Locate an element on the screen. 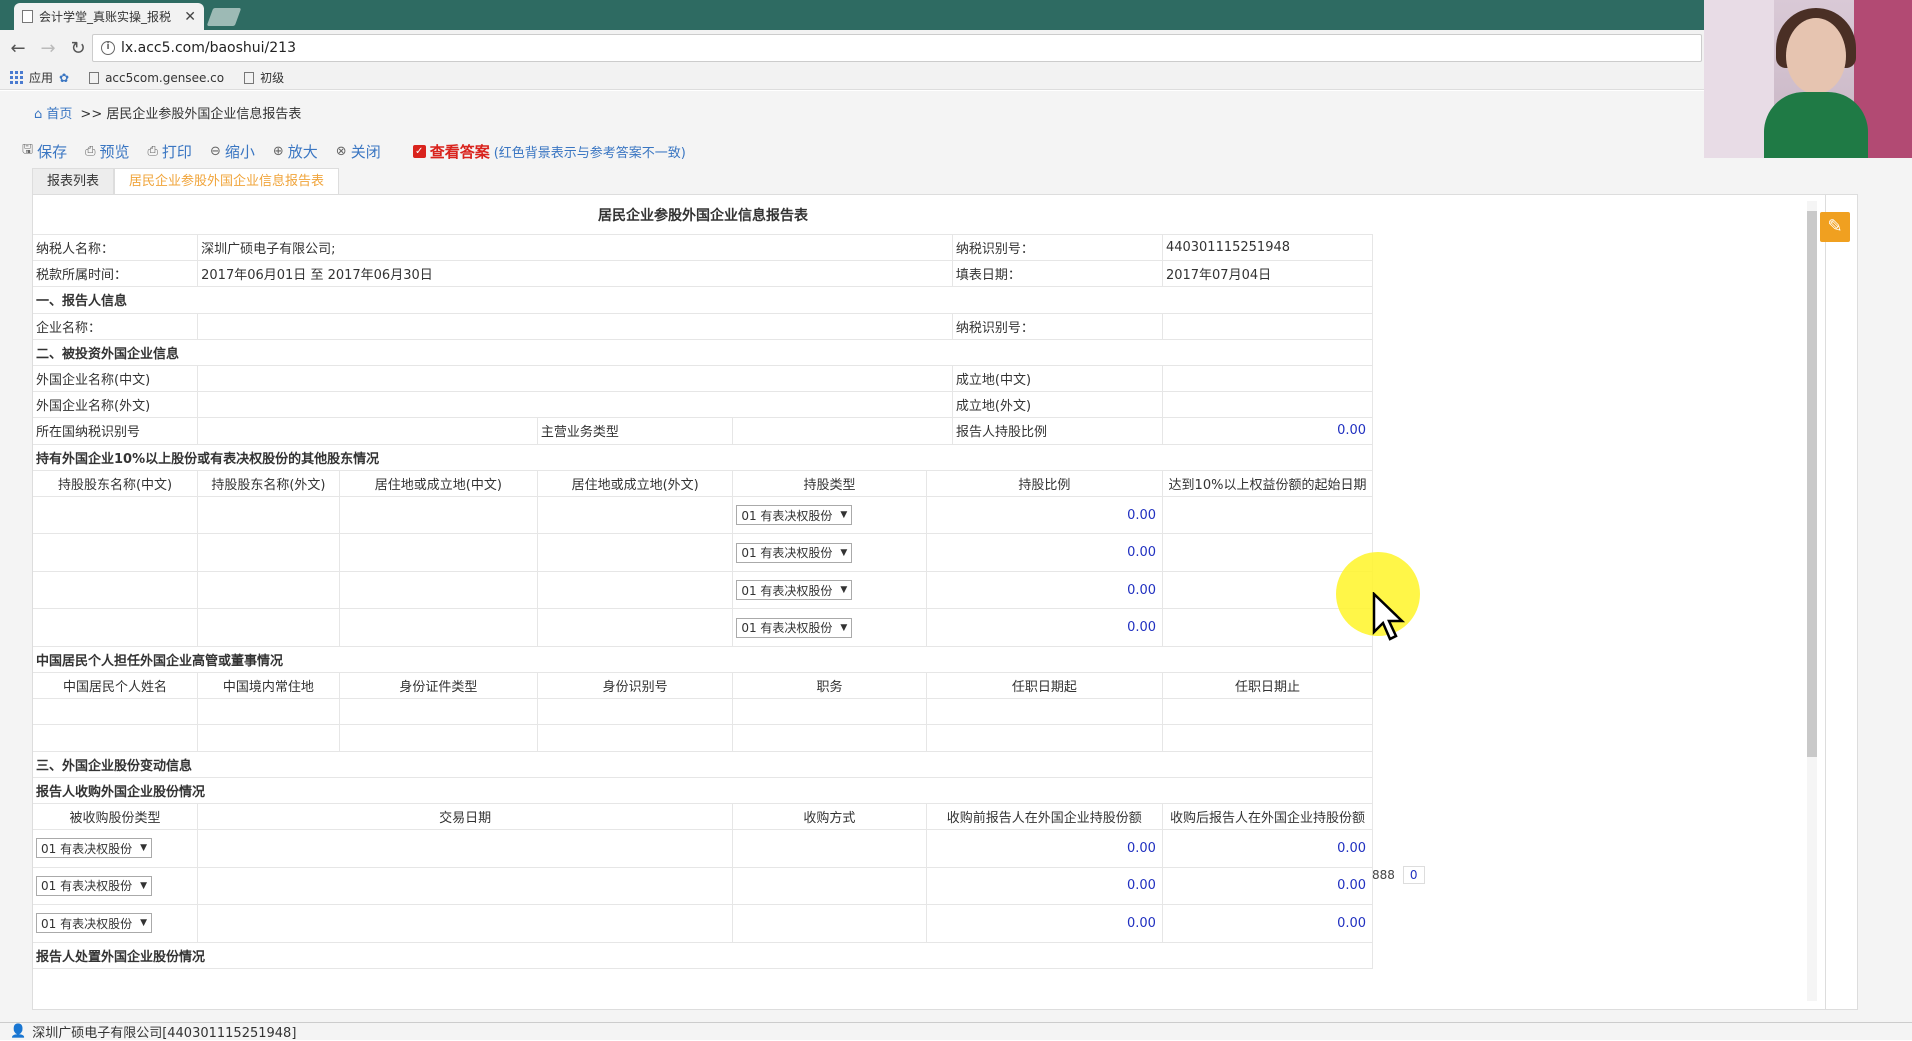 This screenshot has height=1041, width=1912. label: 外国企业名称(中文) is located at coordinates (116, 378).